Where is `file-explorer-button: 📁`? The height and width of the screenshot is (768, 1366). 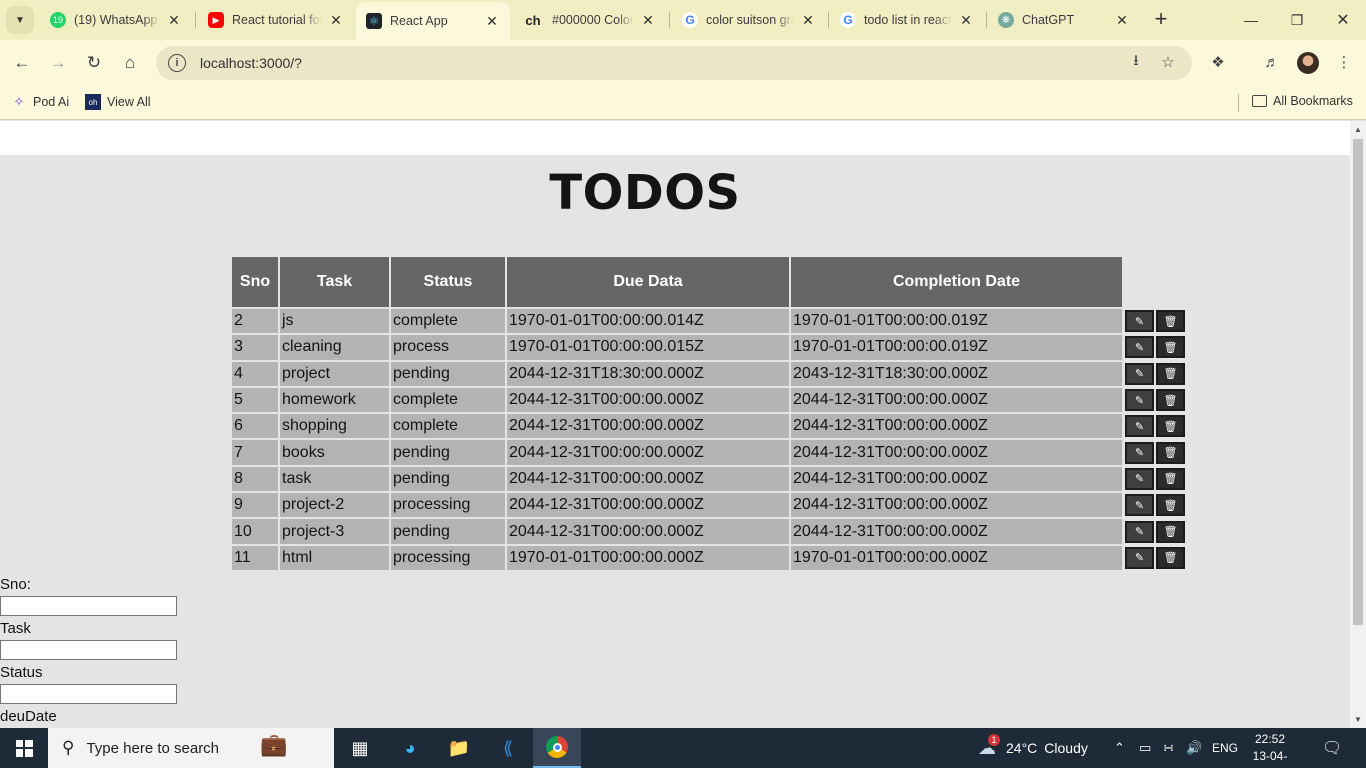 file-explorer-button: 📁 is located at coordinates (459, 748).